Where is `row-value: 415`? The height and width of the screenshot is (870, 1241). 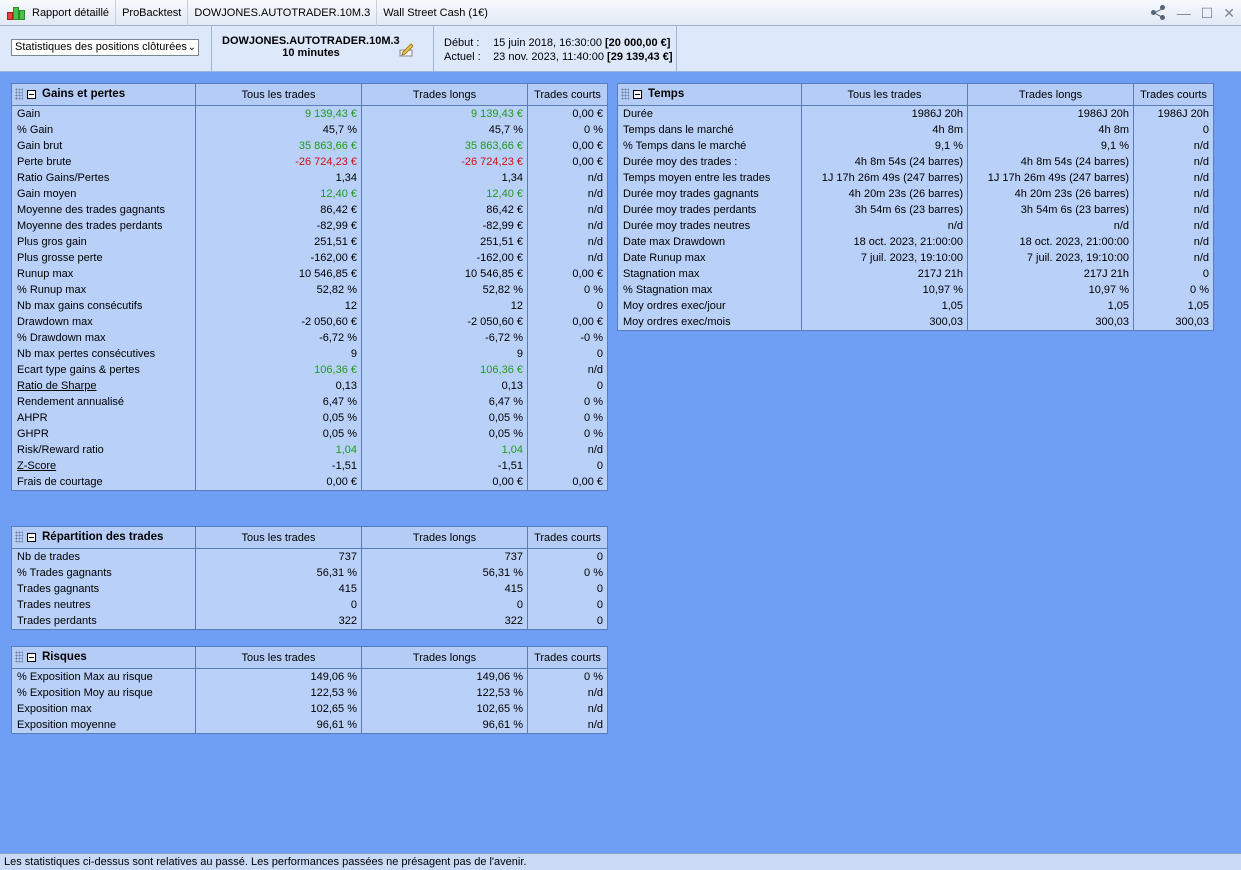
row-value: 415 is located at coordinates (278, 589).